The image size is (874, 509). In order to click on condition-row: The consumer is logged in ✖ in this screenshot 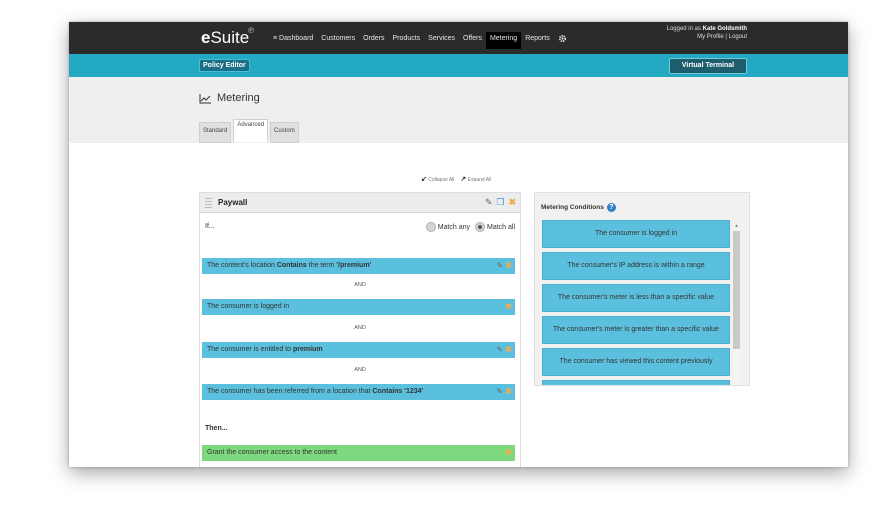, I will do `click(358, 307)`.